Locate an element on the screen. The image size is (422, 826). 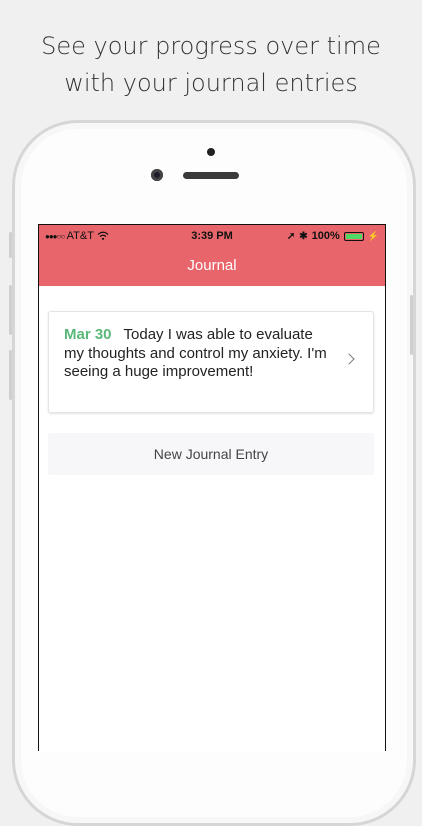
headline-line-2: with your journal entries is located at coordinates (211, 83).